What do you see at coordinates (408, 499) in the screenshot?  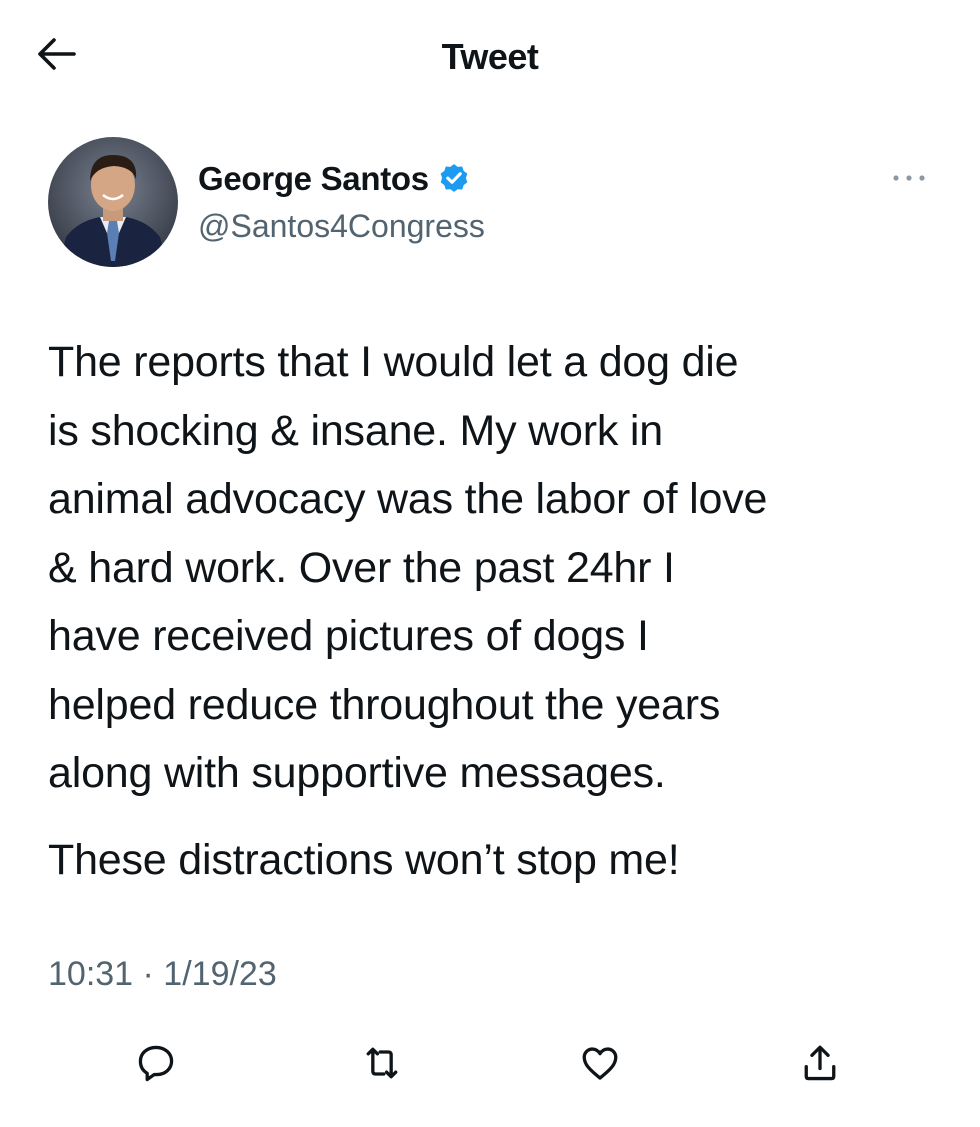 I see `tweet-line: animal advocacy was the labor of love` at bounding box center [408, 499].